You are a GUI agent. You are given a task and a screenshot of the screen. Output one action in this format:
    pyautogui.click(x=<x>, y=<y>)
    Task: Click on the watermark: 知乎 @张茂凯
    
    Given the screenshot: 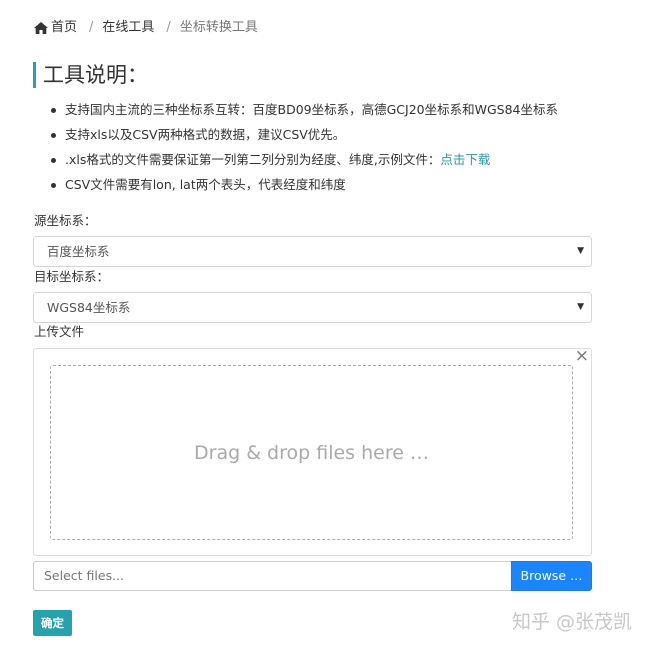 What is the action you would take?
    pyautogui.click(x=572, y=622)
    